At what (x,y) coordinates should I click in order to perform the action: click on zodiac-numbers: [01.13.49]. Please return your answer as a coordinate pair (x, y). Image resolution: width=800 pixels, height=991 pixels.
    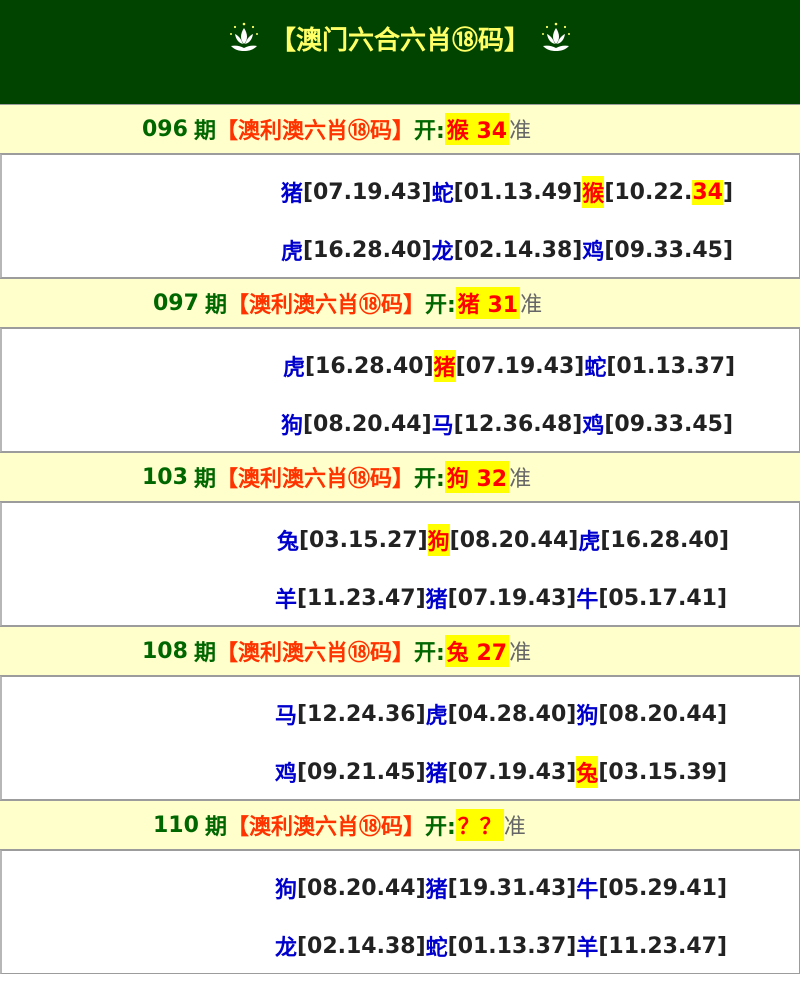
    Looking at the image, I should click on (518, 192).